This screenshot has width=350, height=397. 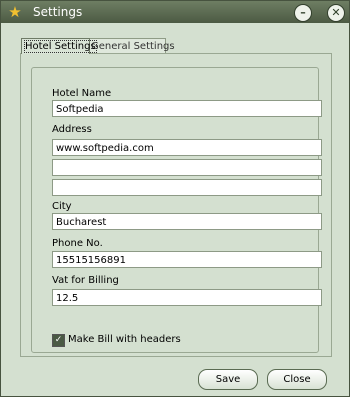 What do you see at coordinates (187, 108) in the screenshot?
I see `hotel-name-field: Softpedia` at bounding box center [187, 108].